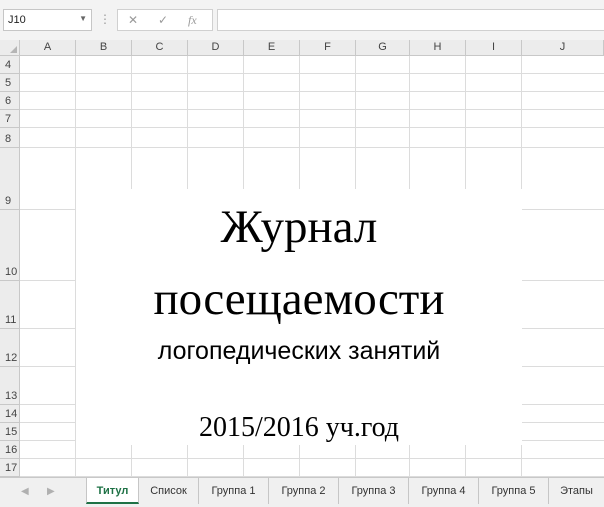 This screenshot has width=604, height=507. Describe the element at coordinates (83, 18) in the screenshot. I see `chevron-down-icon: ▼` at that location.